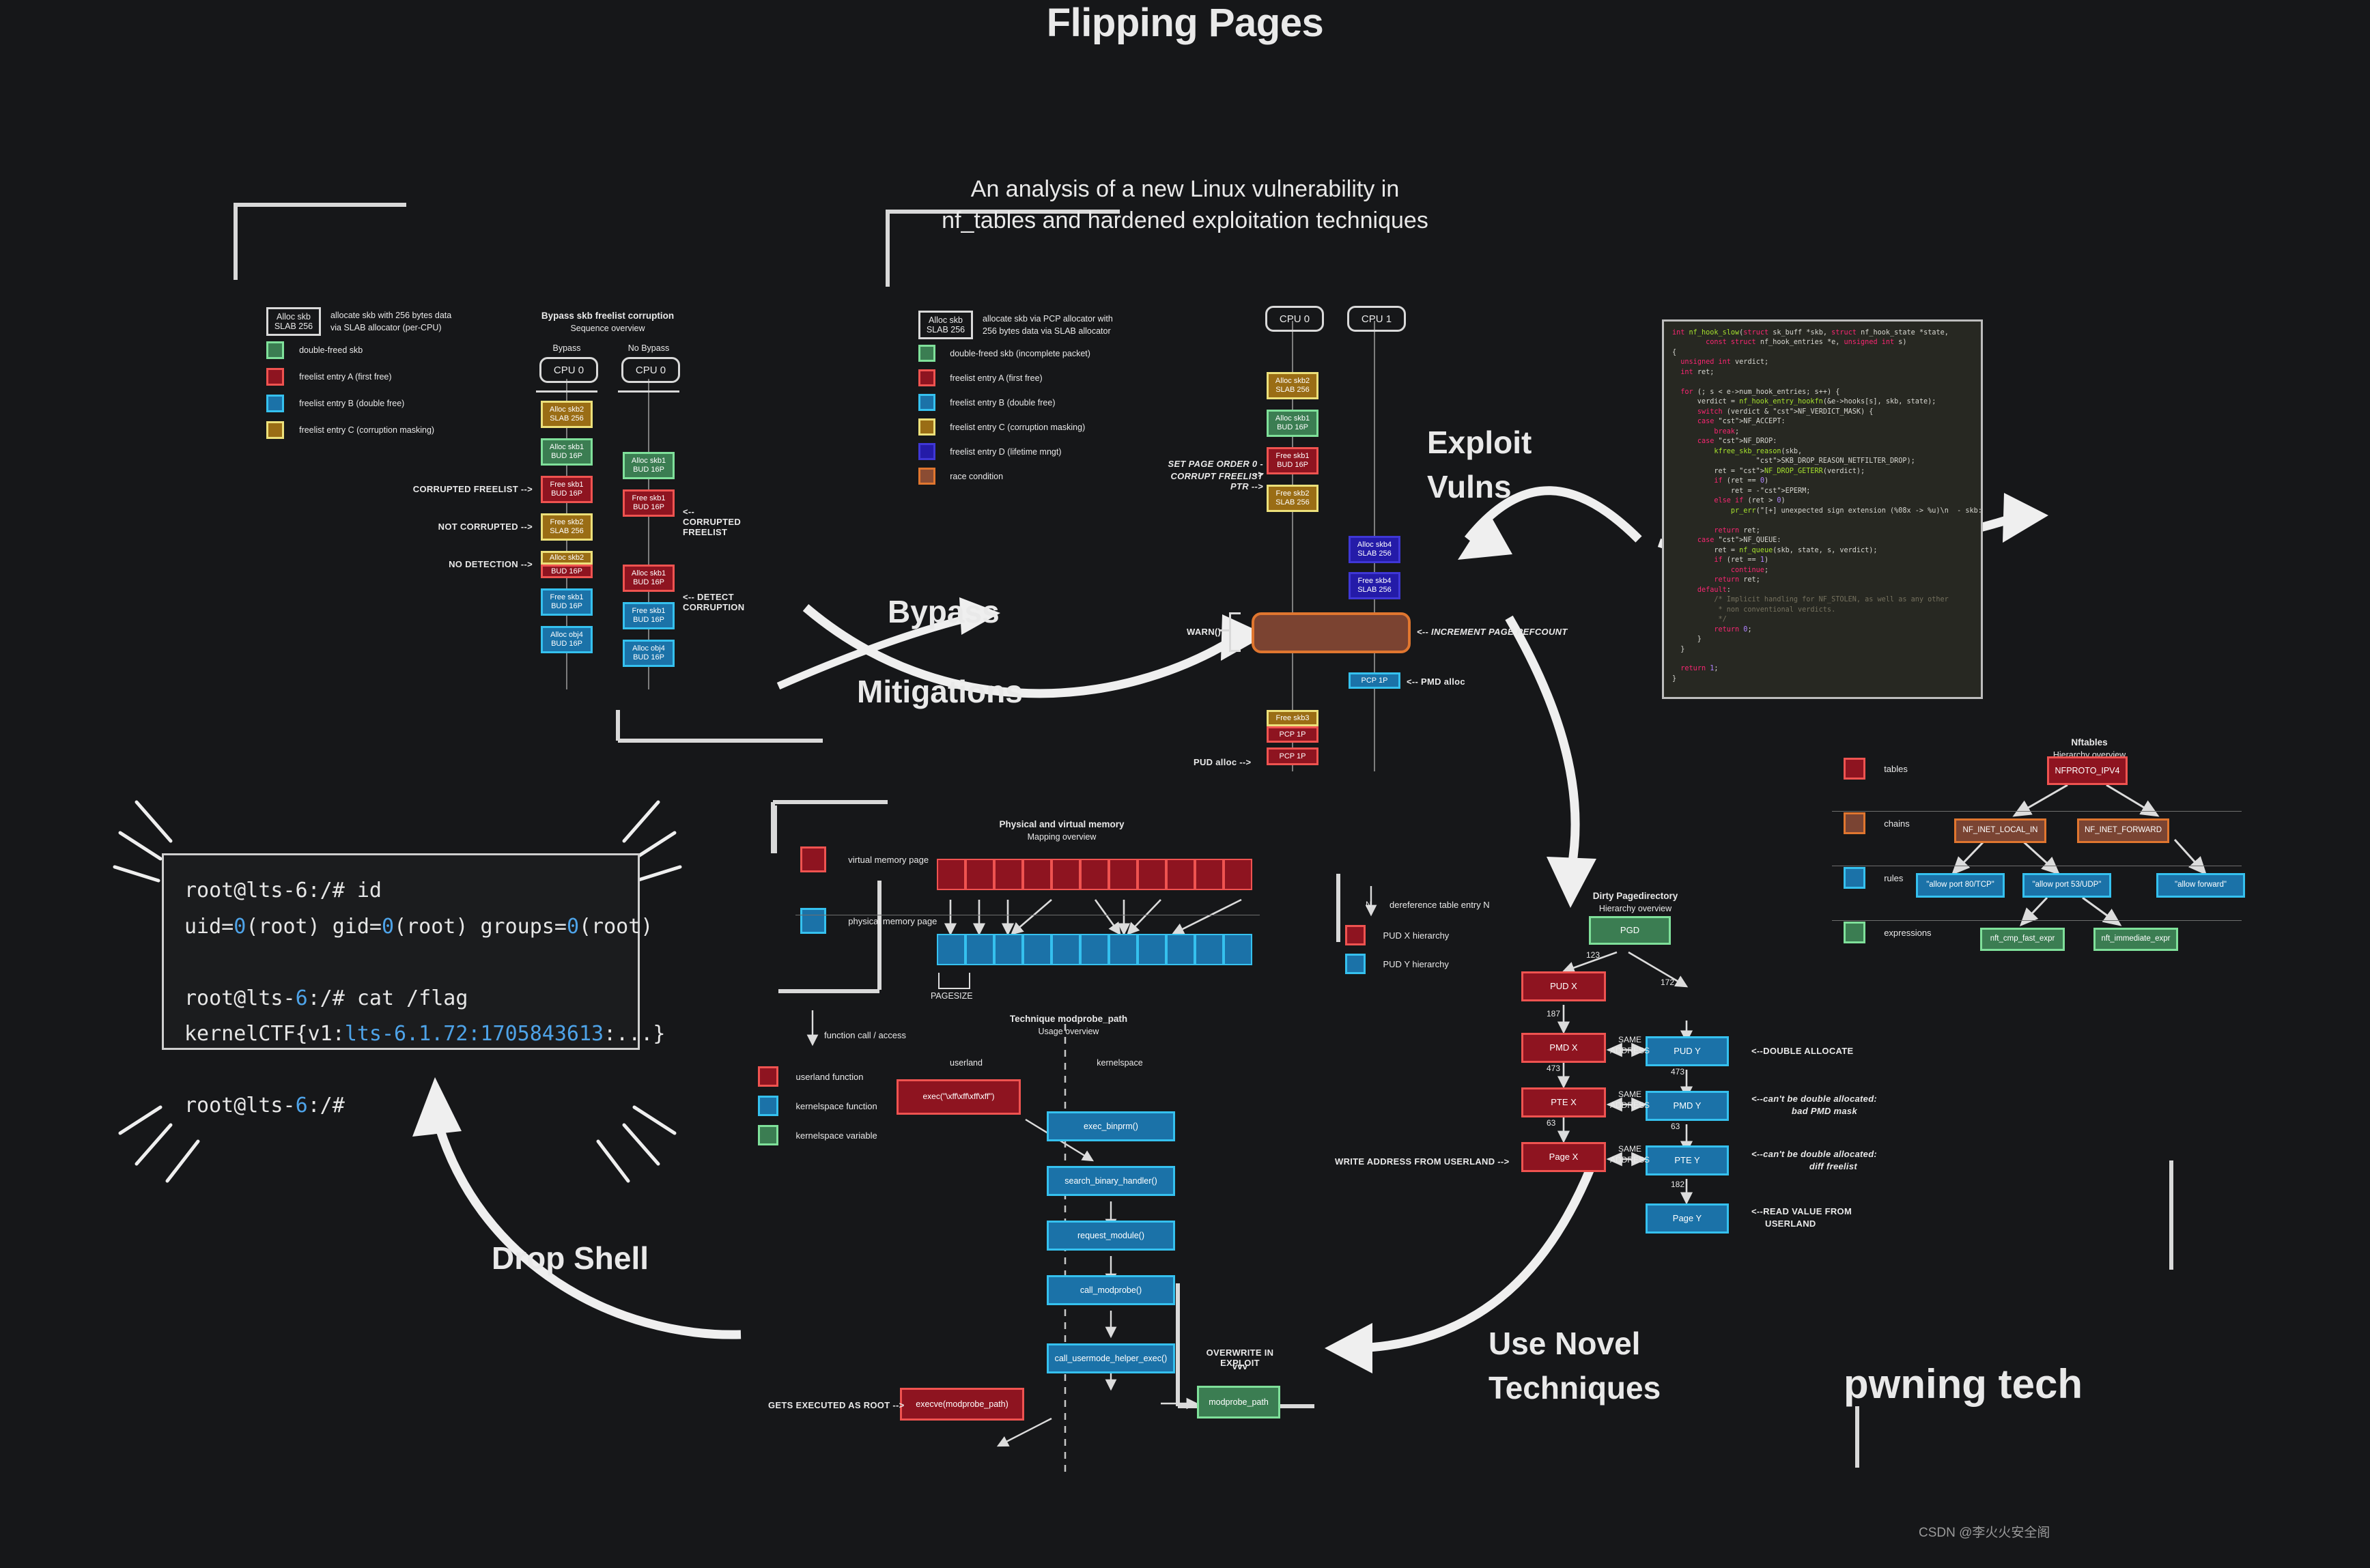 The height and width of the screenshot is (1568, 2370). I want to click on code-line: return 1;, so click(1699, 669).